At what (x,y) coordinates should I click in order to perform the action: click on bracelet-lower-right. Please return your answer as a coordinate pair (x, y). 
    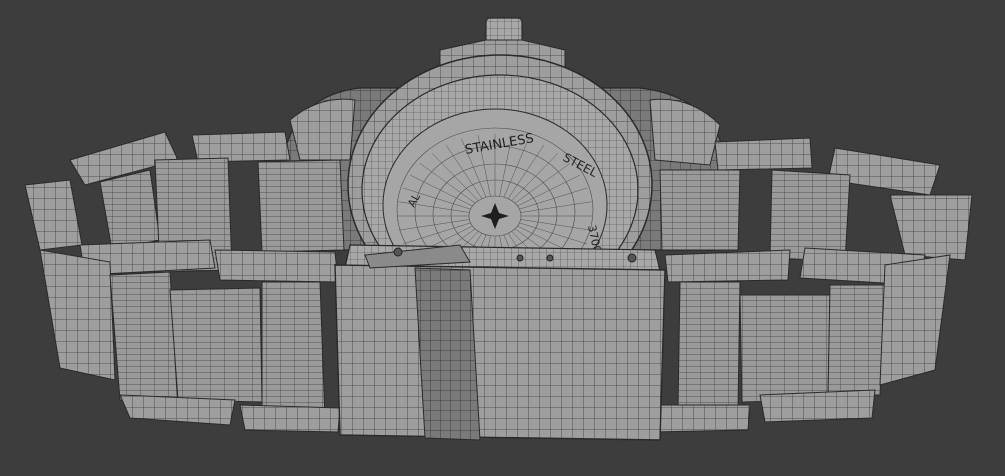
    Looking at the image, I should click on (800, 340).